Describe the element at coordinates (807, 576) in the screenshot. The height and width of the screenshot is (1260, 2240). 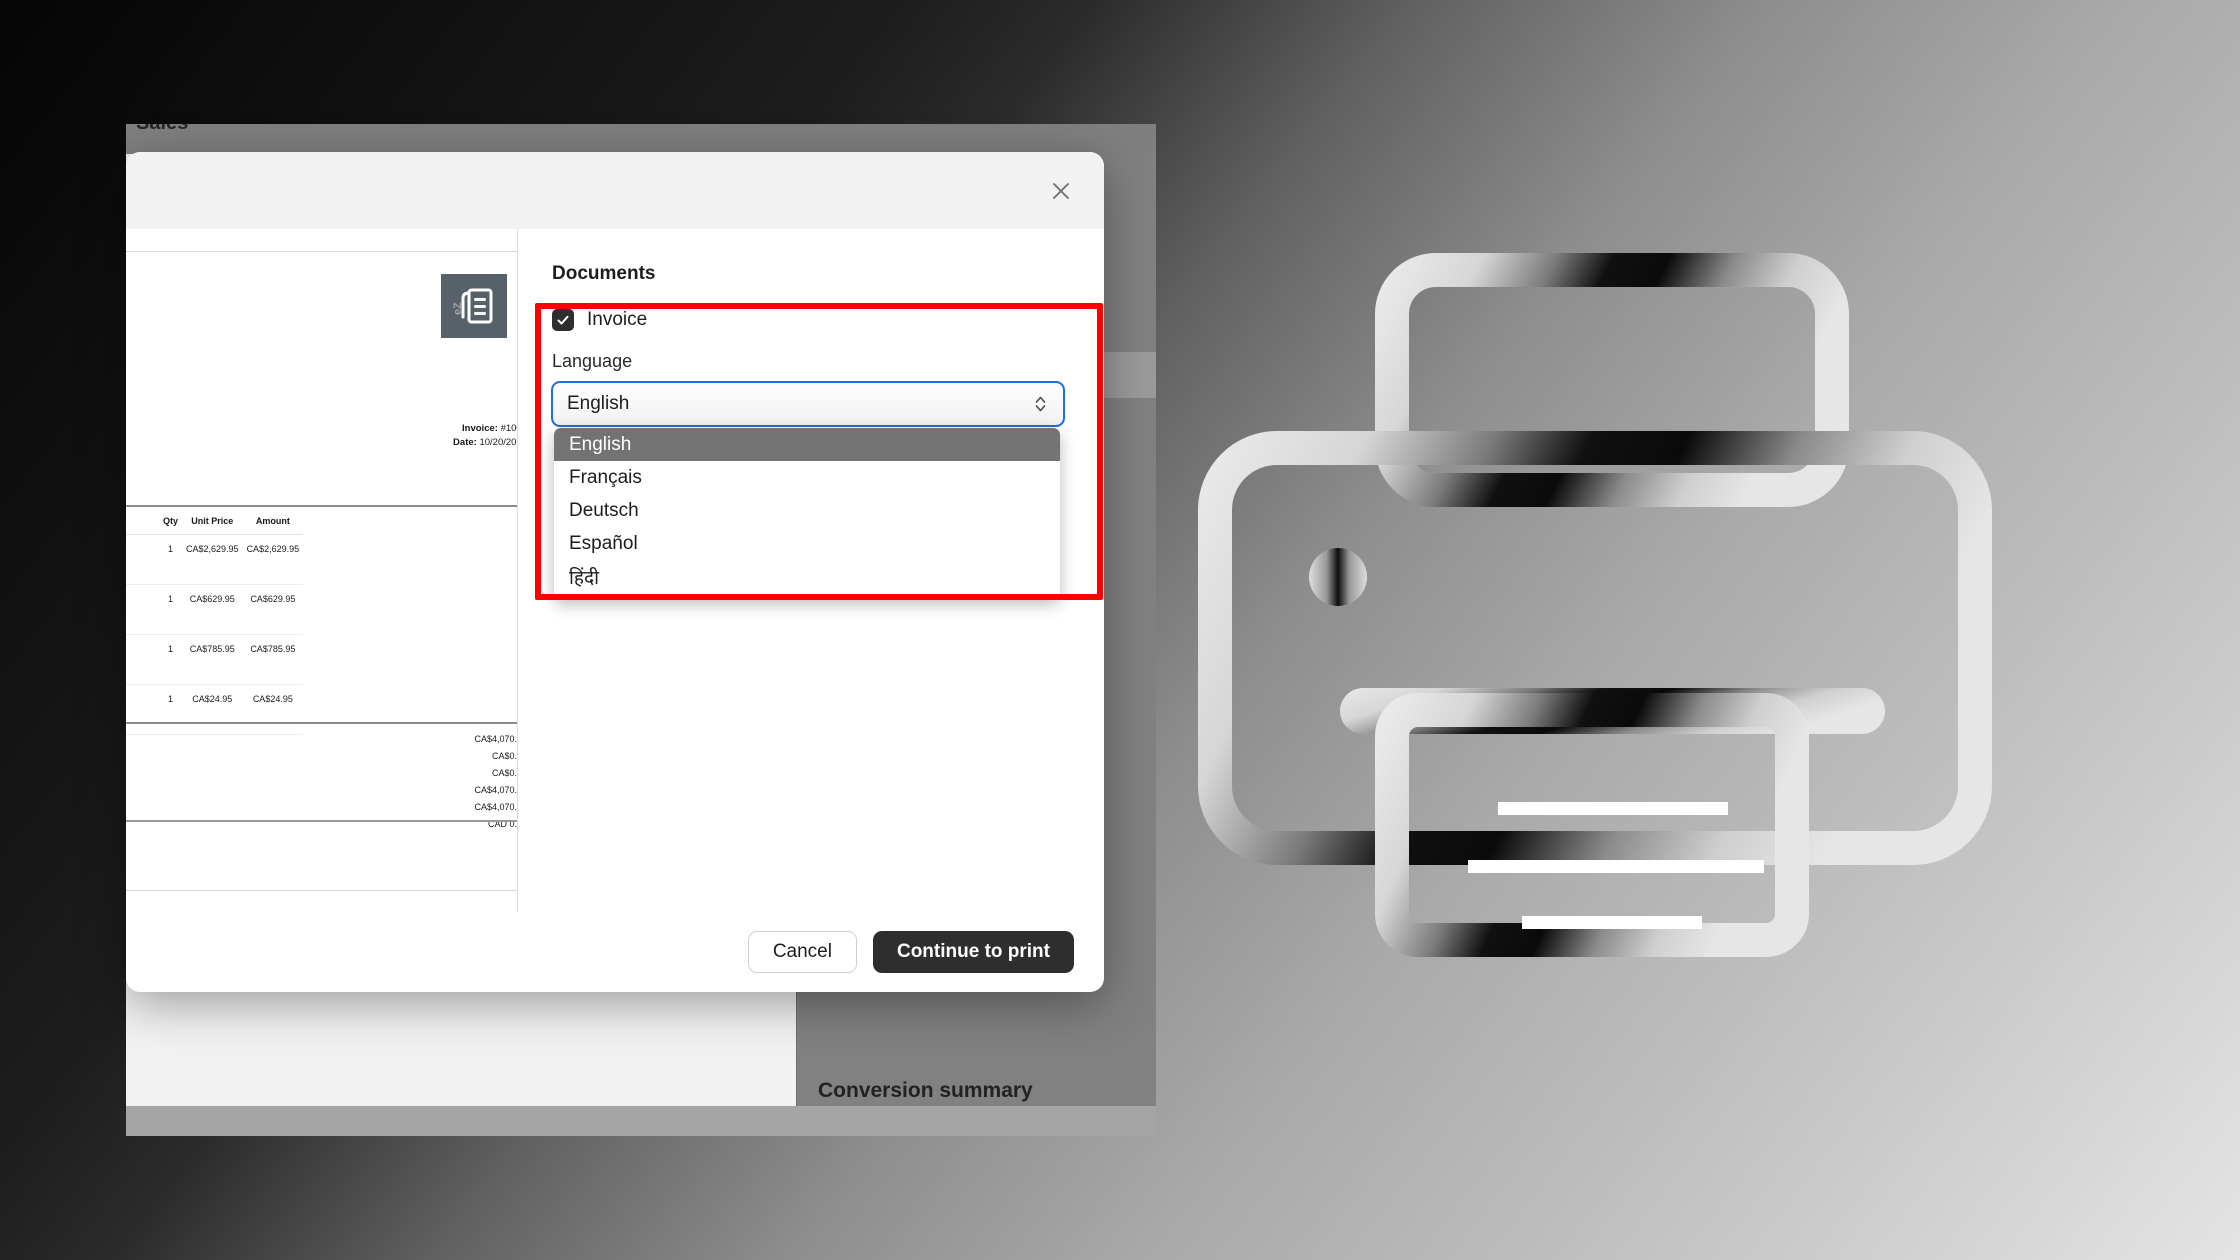
I see `language-option-hindi: हिंदी` at that location.